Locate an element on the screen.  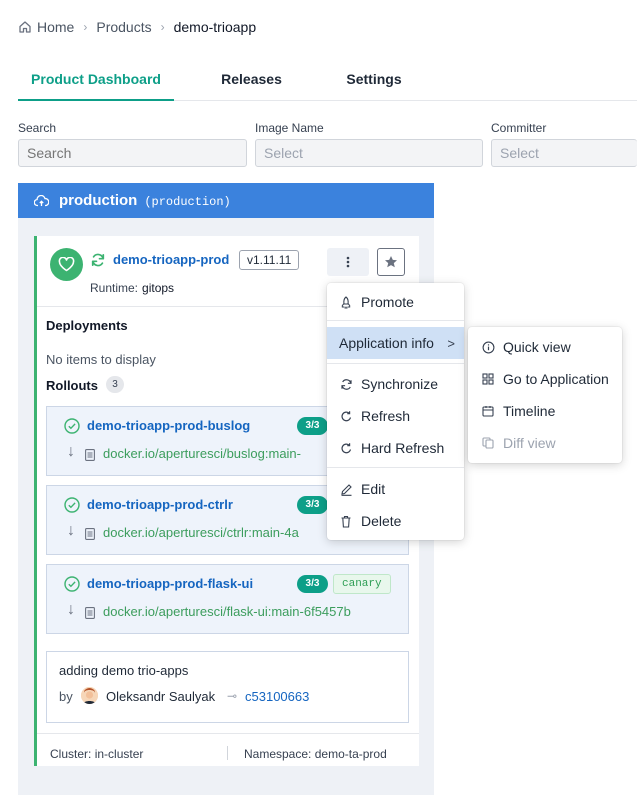
commit-message: adding demo trio-apps is located at coordinates (124, 670).